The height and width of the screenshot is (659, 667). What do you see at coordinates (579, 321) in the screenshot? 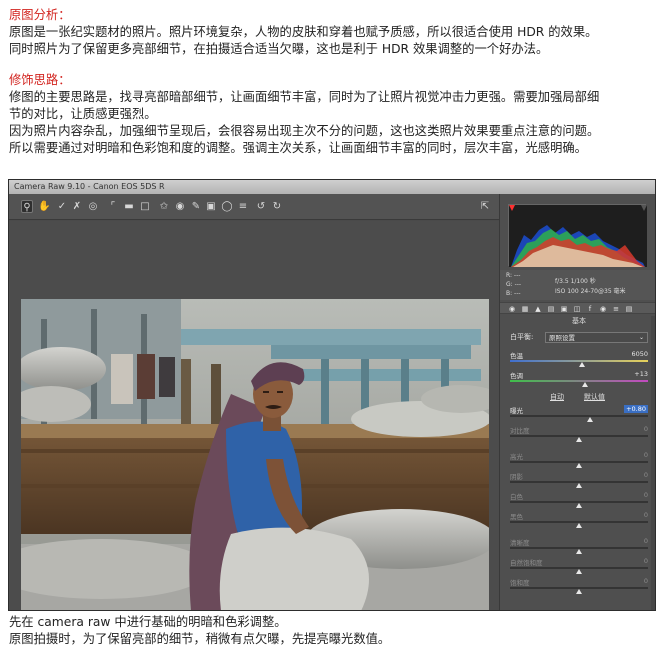
I see `panel-title: 基本` at bounding box center [579, 321].